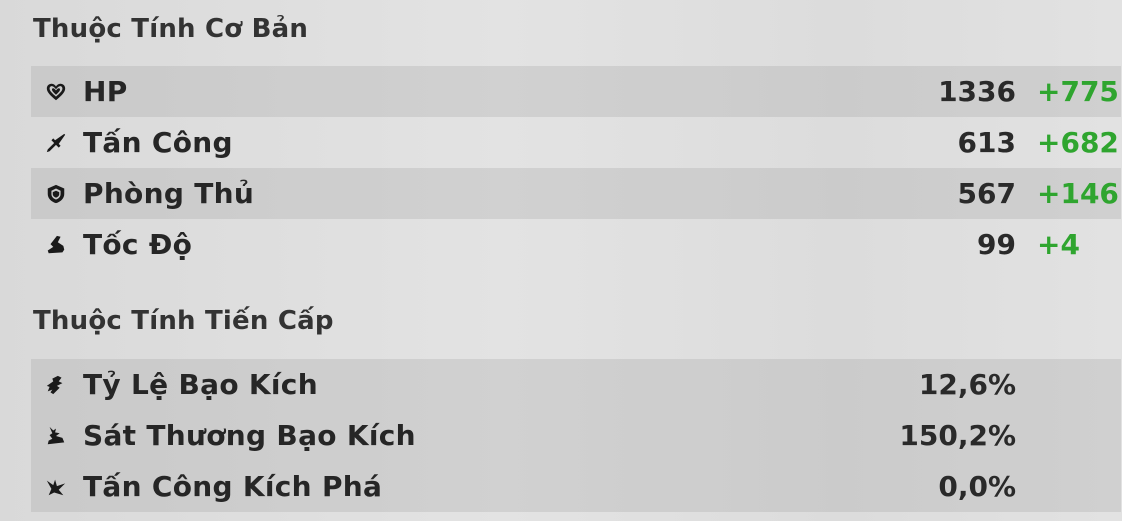 The width and height of the screenshot is (1122, 521). I want to click on crit-rate-icon, so click(56, 385).